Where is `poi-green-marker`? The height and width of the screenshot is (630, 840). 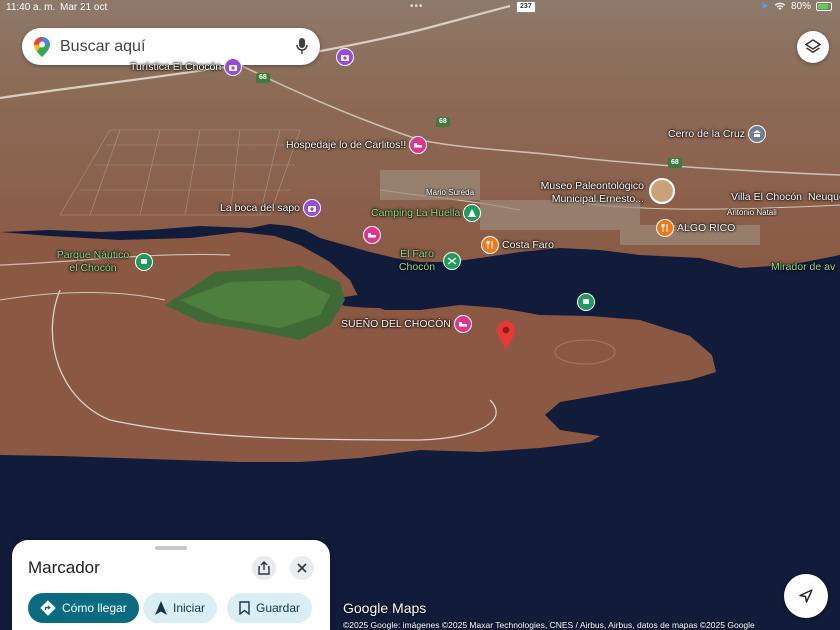 poi-green-marker is located at coordinates (586, 302).